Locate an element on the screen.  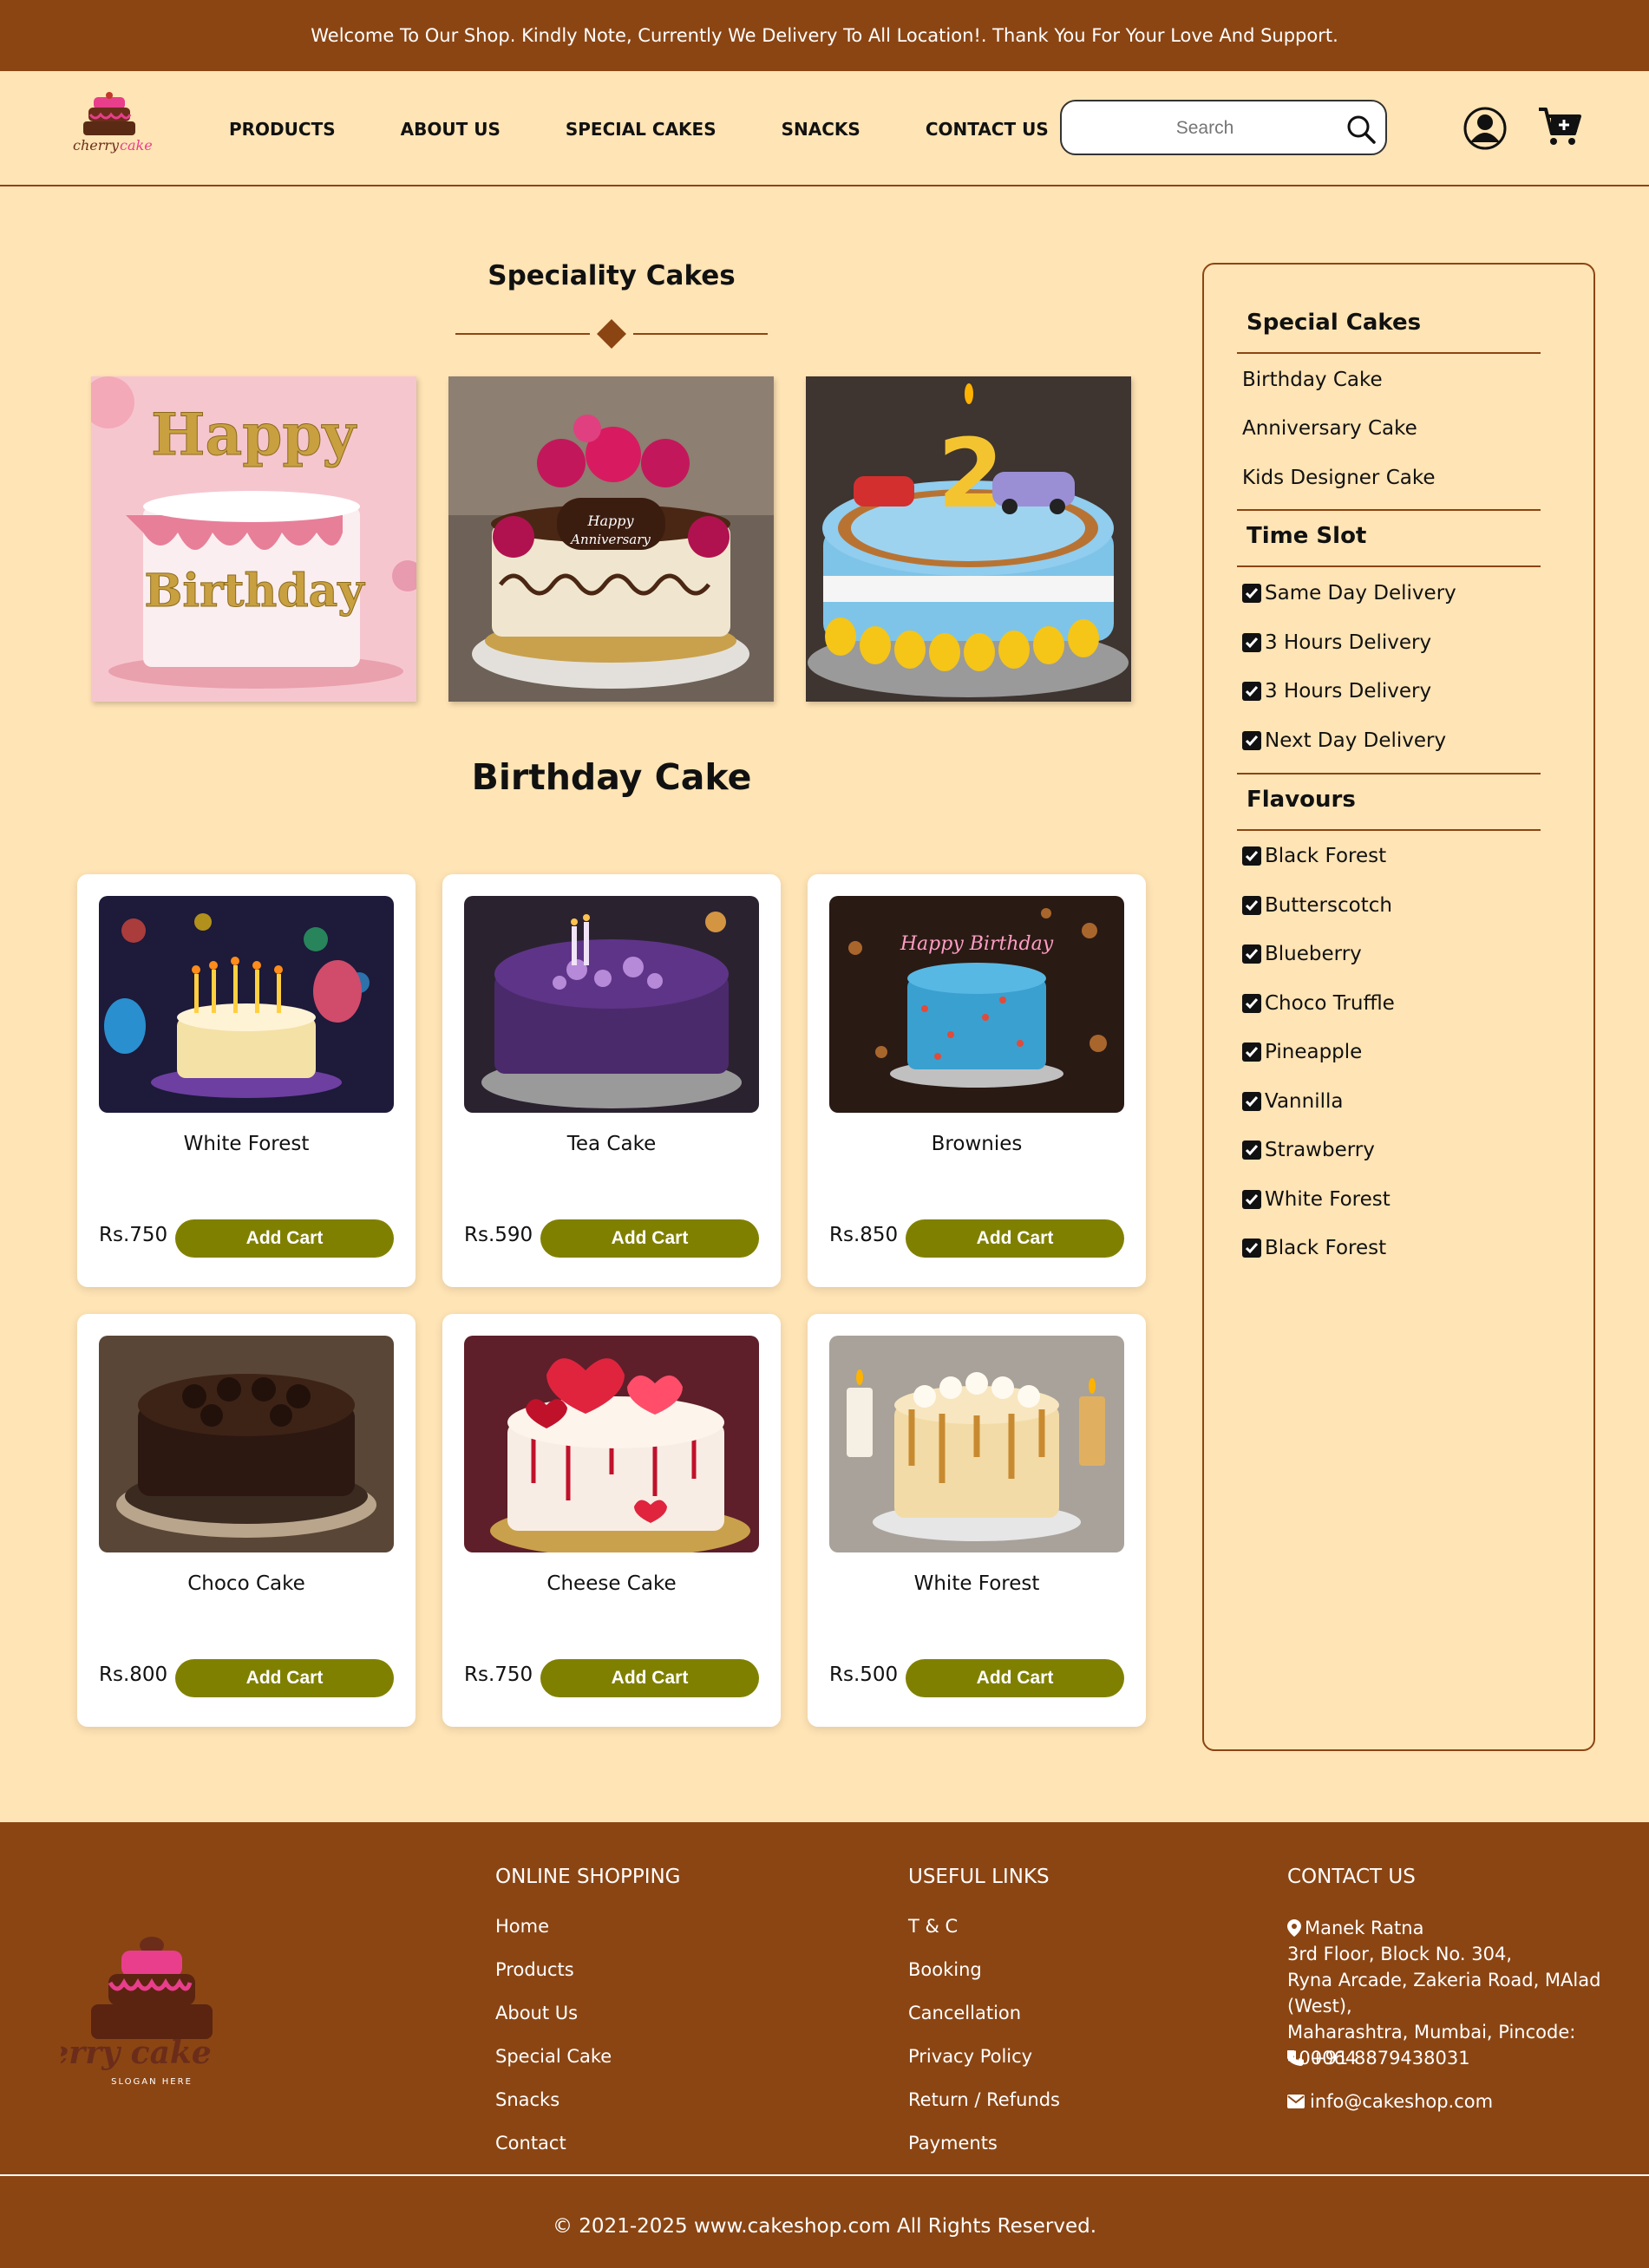
flavour-option: Butterscotch is located at coordinates (1317, 905).